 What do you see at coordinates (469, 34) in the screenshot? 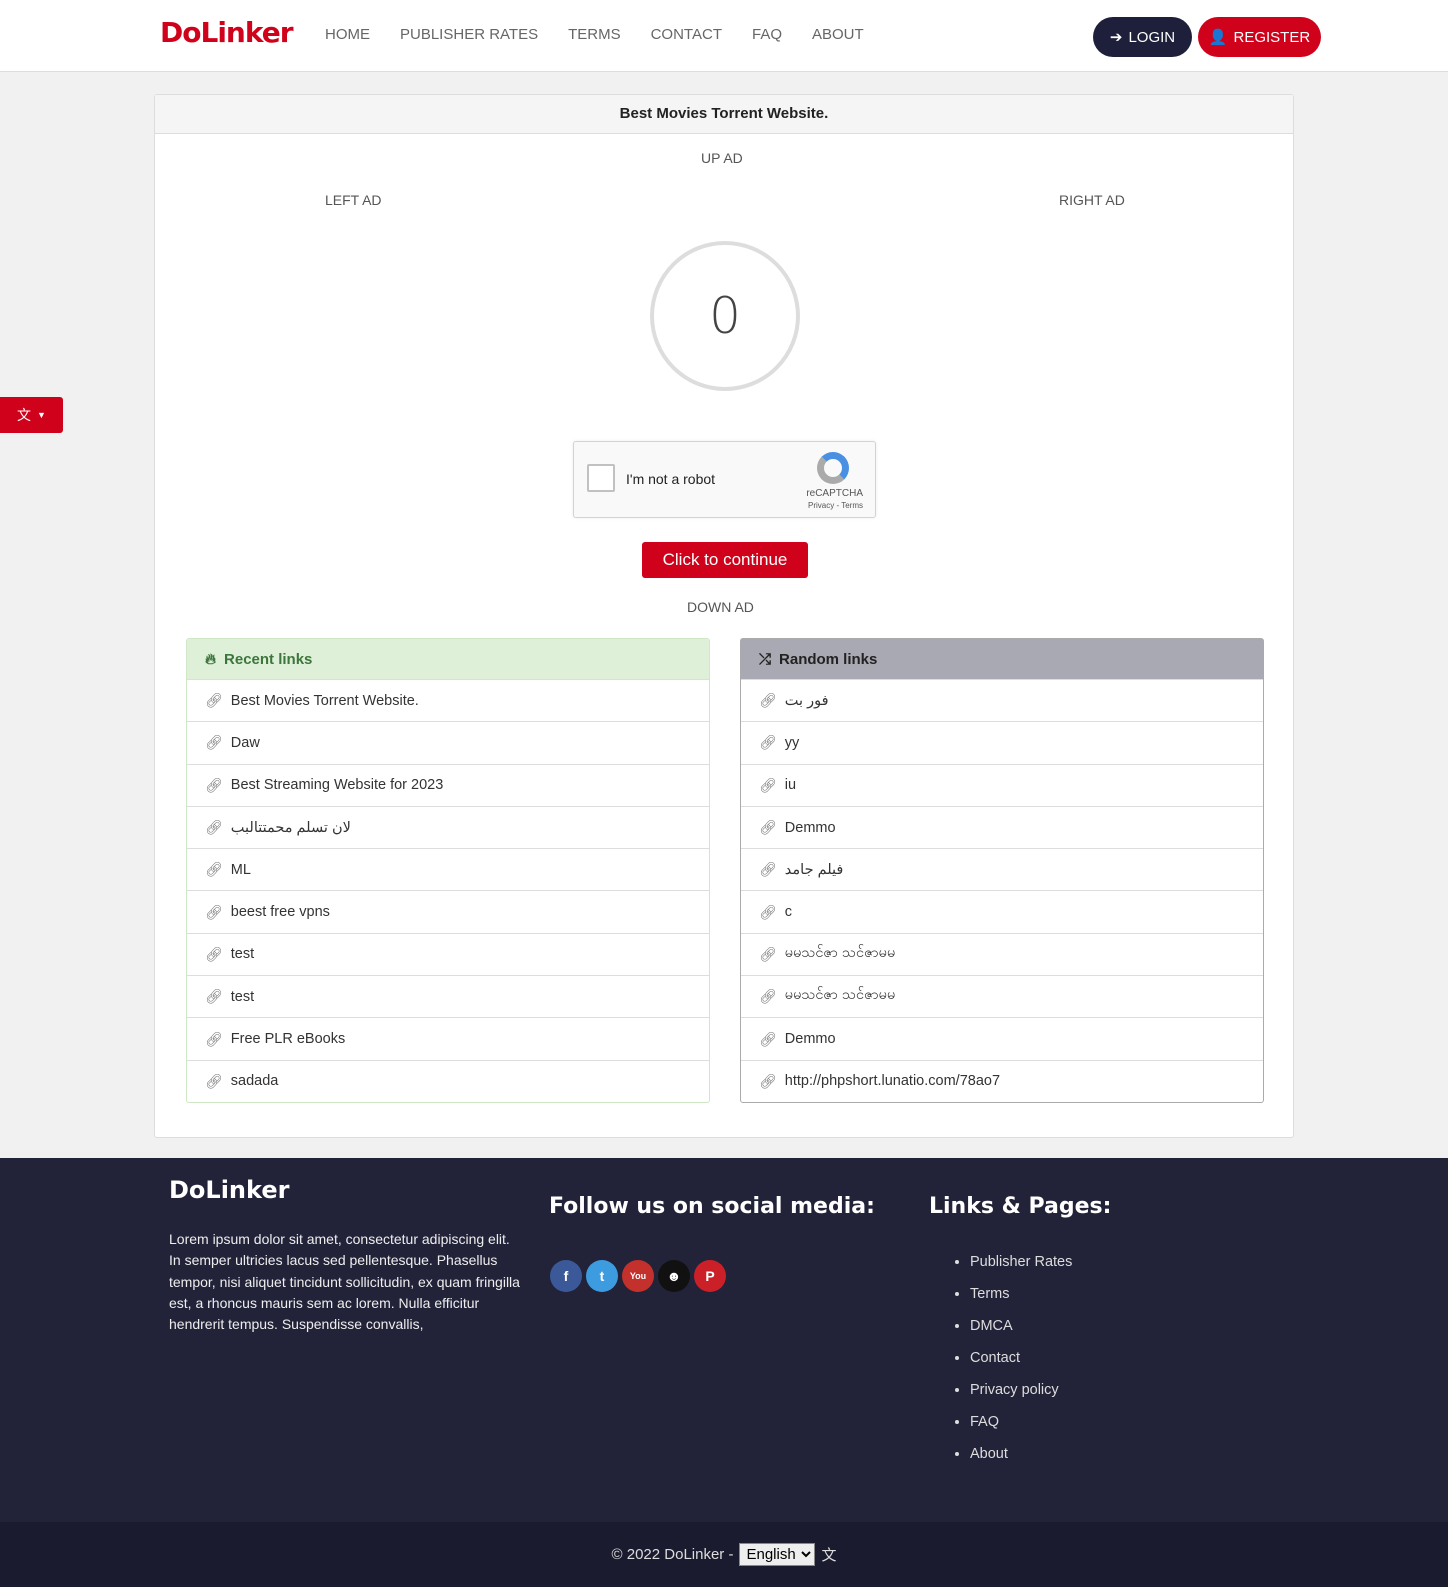
I see `nav-publisher-rates: PUBLISHER RATES` at bounding box center [469, 34].